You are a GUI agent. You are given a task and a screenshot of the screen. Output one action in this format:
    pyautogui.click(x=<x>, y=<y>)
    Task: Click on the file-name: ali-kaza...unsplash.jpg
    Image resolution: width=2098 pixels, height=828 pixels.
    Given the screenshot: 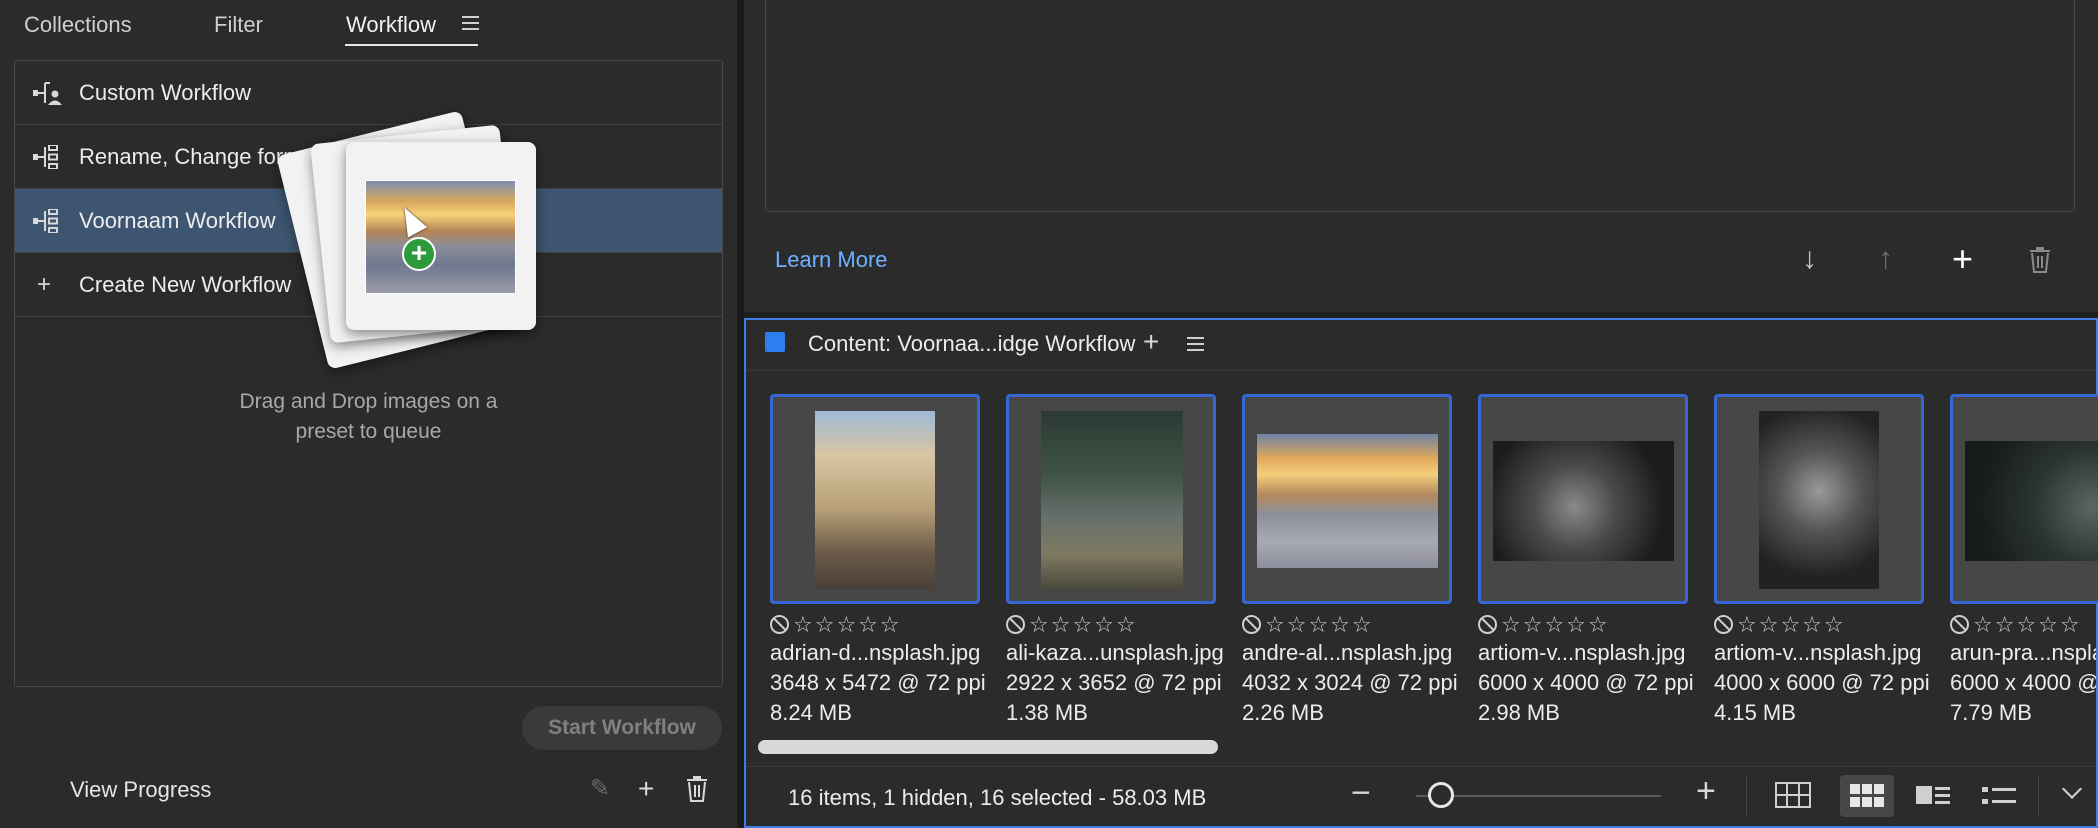 What is the action you would take?
    pyautogui.click(x=1115, y=652)
    